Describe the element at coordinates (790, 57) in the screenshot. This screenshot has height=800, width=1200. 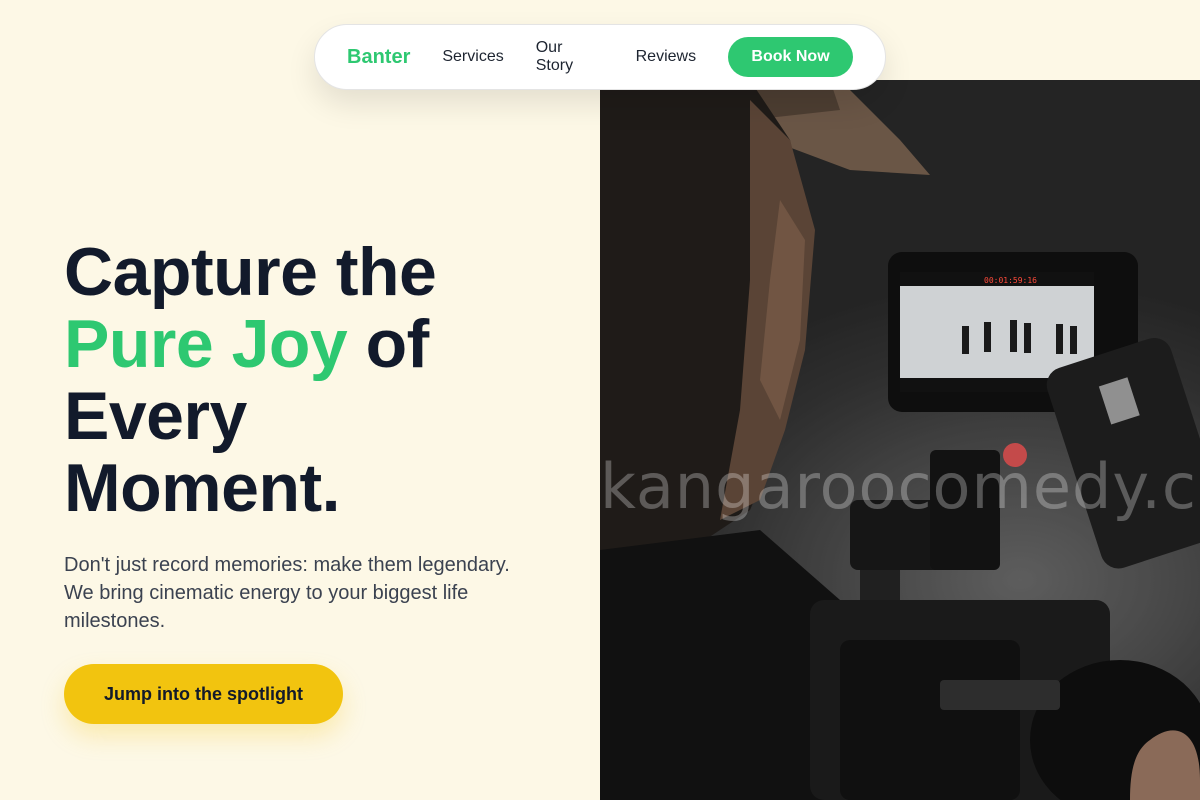
I see `book-now-button: Book Now` at that location.